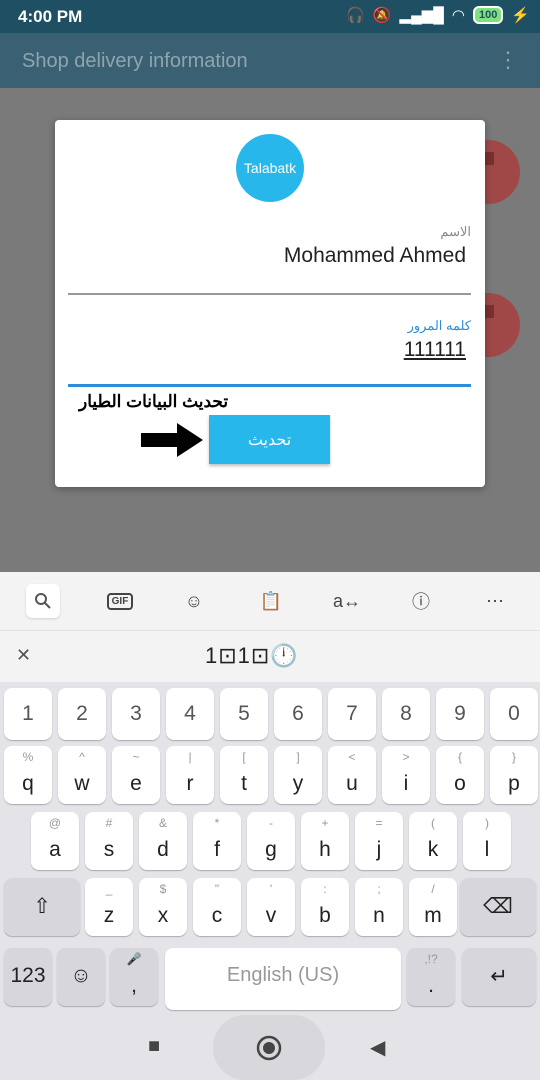 The image size is (540, 1080). I want to click on gif-label: GIF, so click(120, 601).